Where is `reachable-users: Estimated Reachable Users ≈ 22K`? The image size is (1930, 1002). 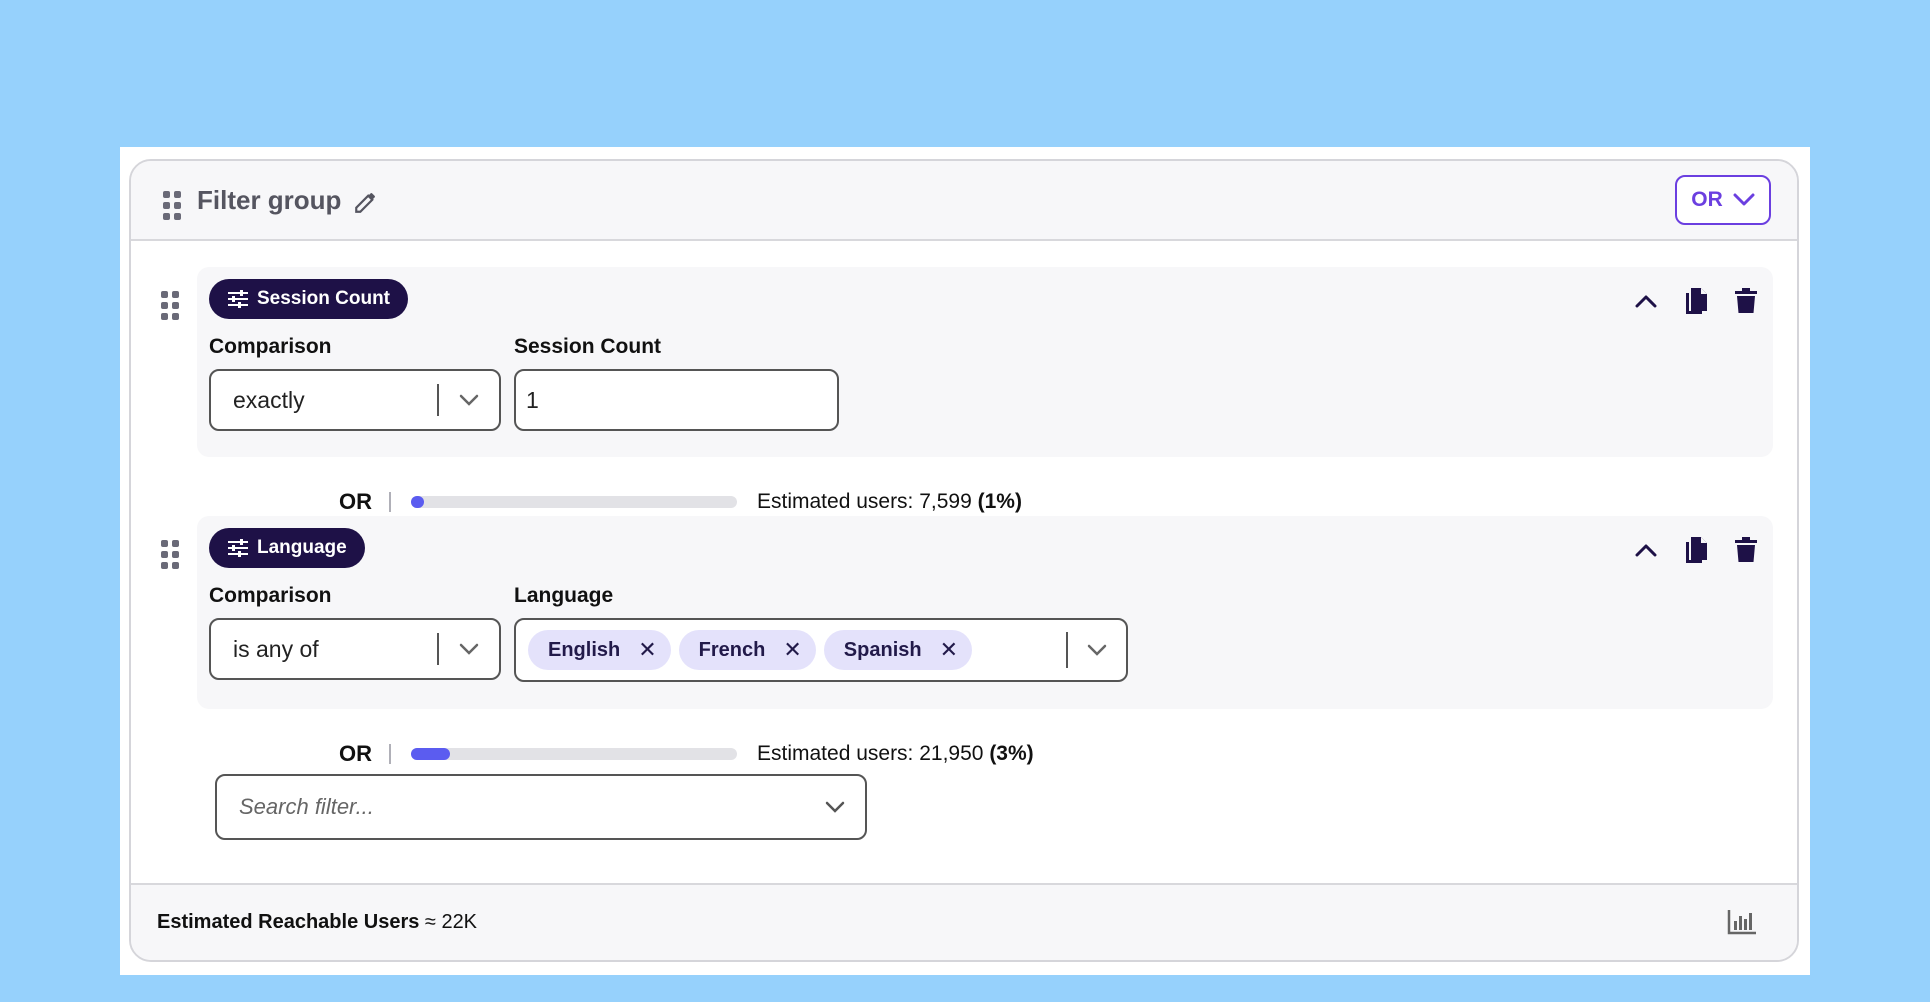
reachable-users: Estimated Reachable Users ≈ 22K is located at coordinates (317, 922).